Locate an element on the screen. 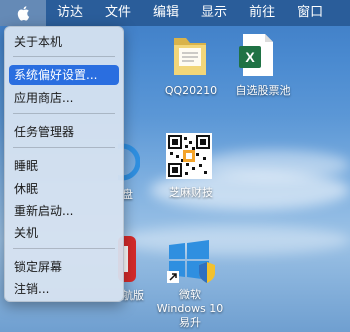  desktop-label-excel: 自选股票池 is located at coordinates (263, 90).